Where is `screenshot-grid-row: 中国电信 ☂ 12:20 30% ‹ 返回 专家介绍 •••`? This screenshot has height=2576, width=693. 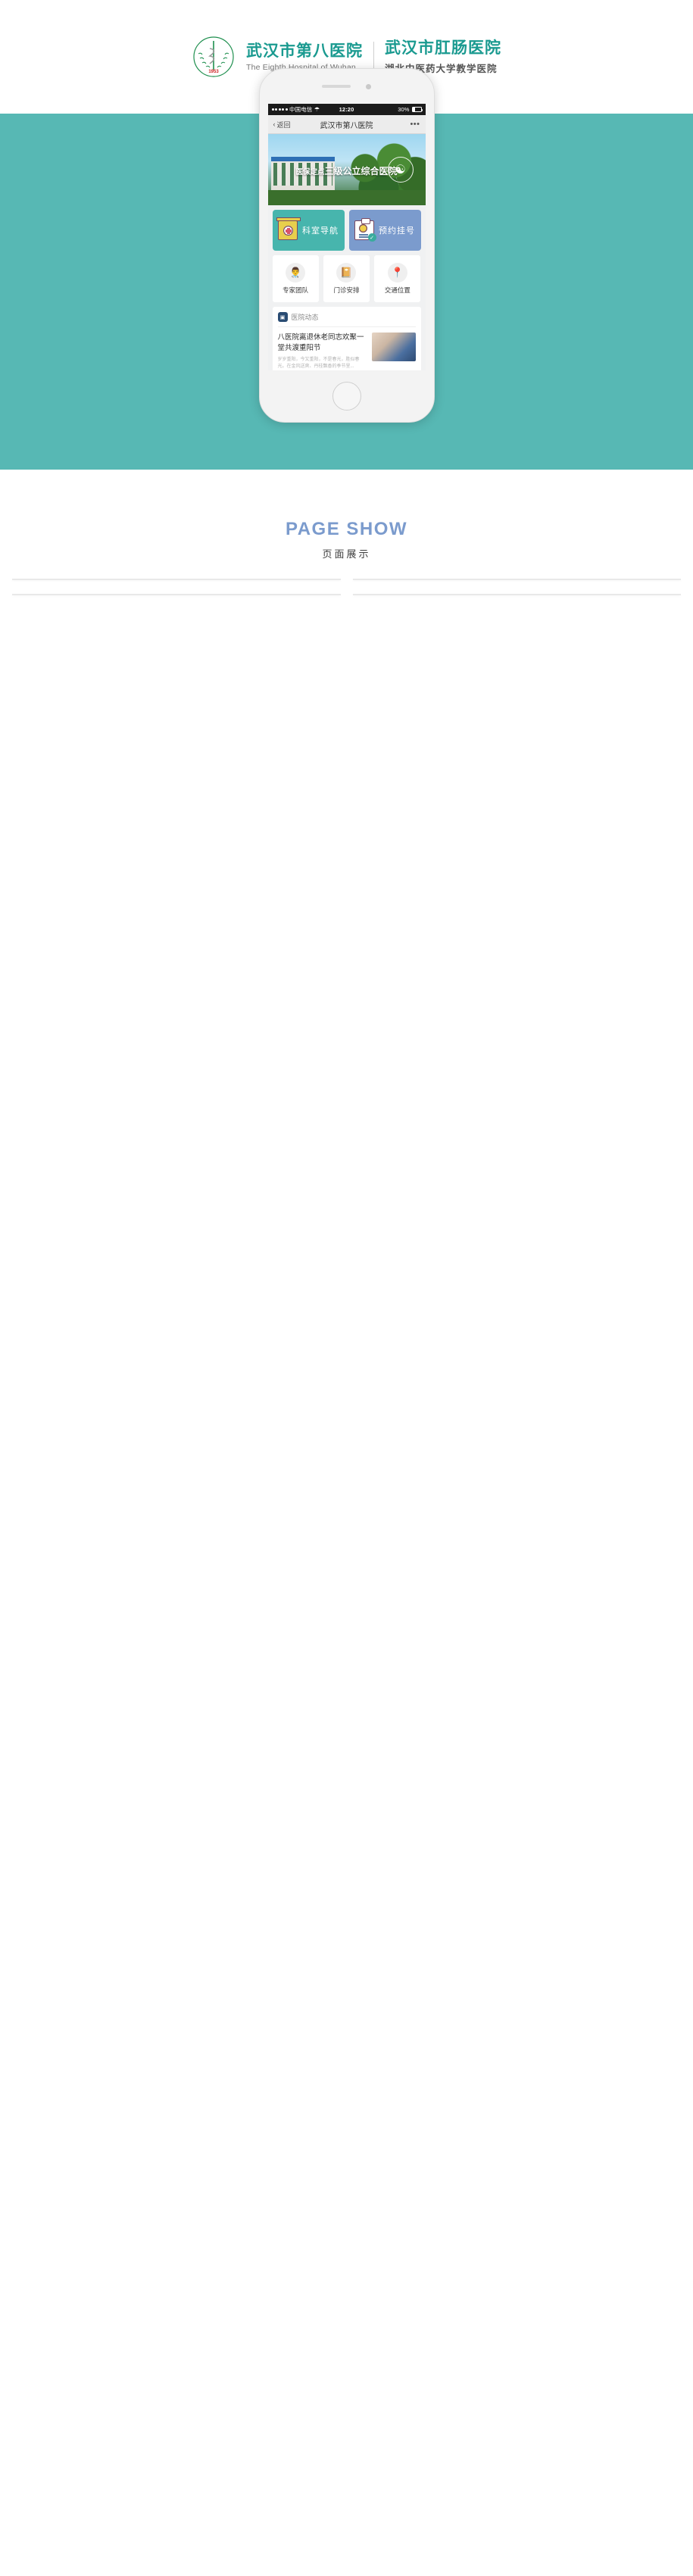 screenshot-grid-row: 中国电信 ☂ 12:20 30% ‹ 返回 专家介绍 ••• is located at coordinates (346, 587).